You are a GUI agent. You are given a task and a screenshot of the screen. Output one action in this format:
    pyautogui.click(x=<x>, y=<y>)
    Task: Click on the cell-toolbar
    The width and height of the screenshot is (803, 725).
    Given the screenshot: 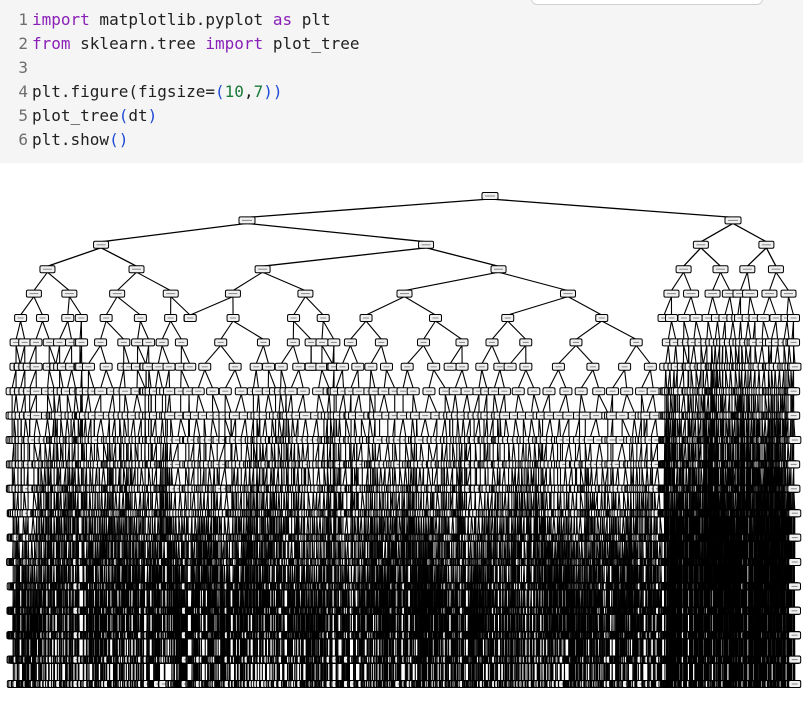 What is the action you would take?
    pyautogui.click(x=647, y=2)
    